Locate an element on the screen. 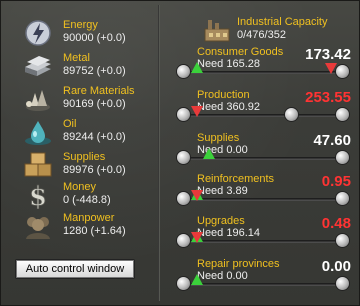  resource-oil: Oil 89244 (+0.0) is located at coordinates (84, 134).